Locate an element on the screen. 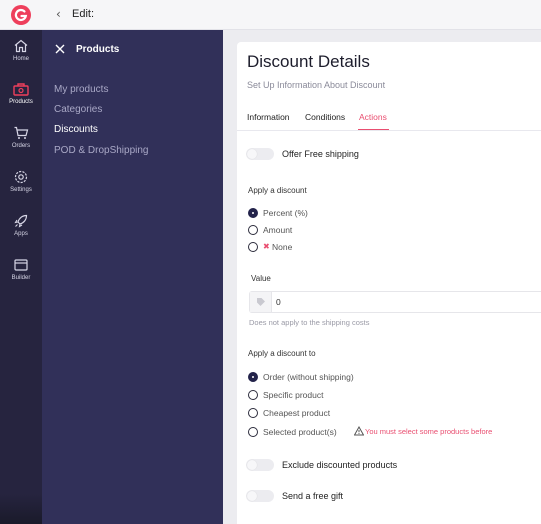  radio-order is located at coordinates (253, 377).